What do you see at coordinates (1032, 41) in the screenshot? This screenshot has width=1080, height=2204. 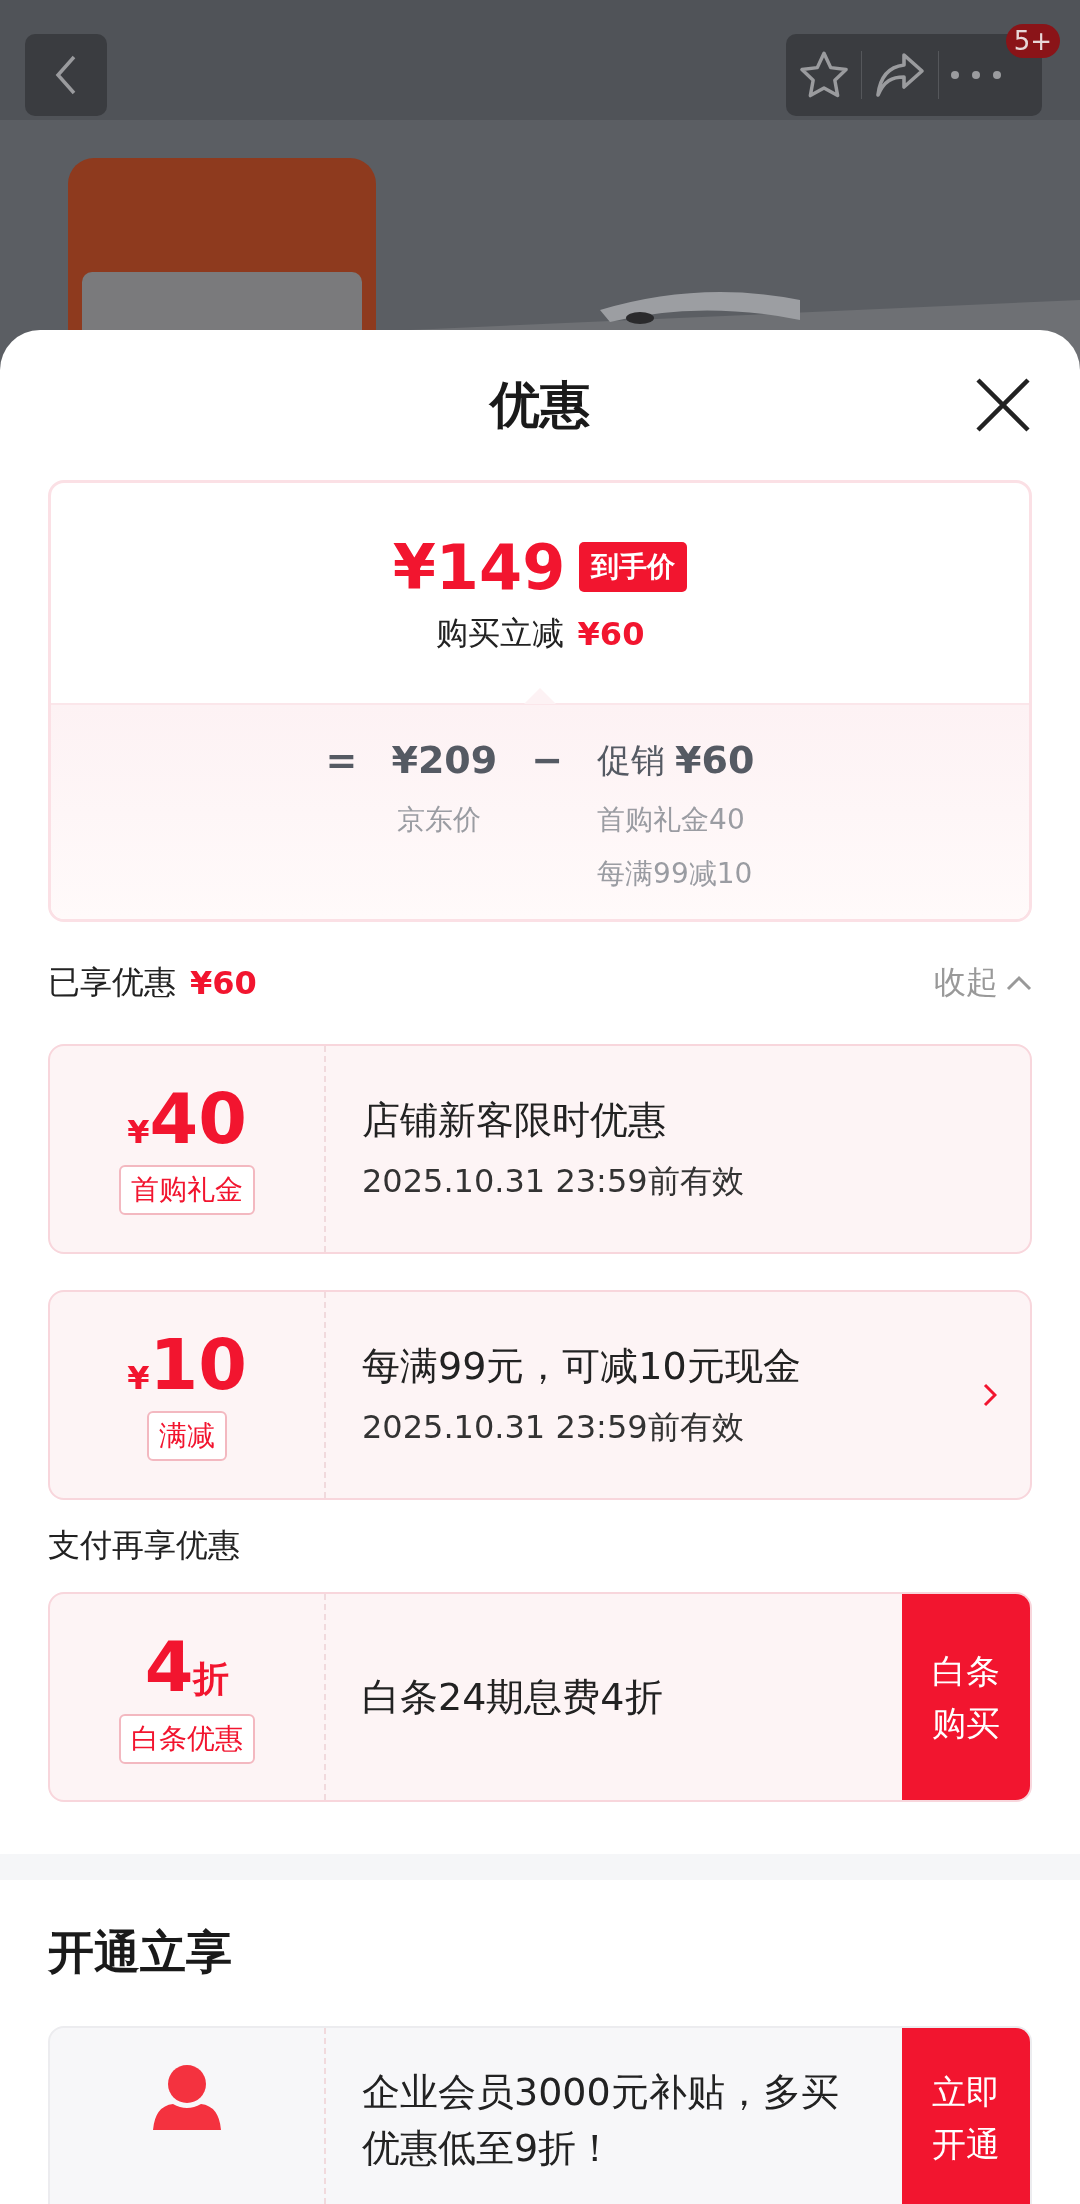 I see `notification-badge: 5+` at bounding box center [1032, 41].